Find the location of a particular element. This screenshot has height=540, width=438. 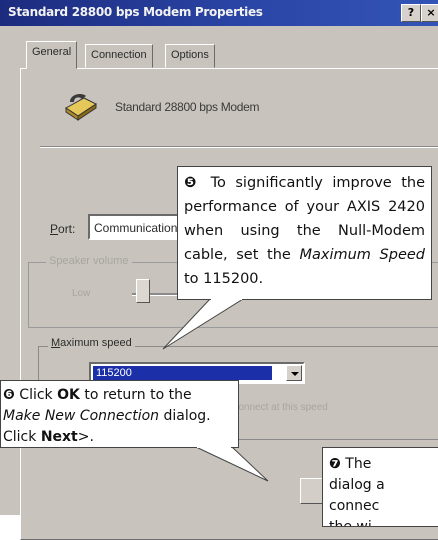

step-7-line-1: The is located at coordinates (356, 464).